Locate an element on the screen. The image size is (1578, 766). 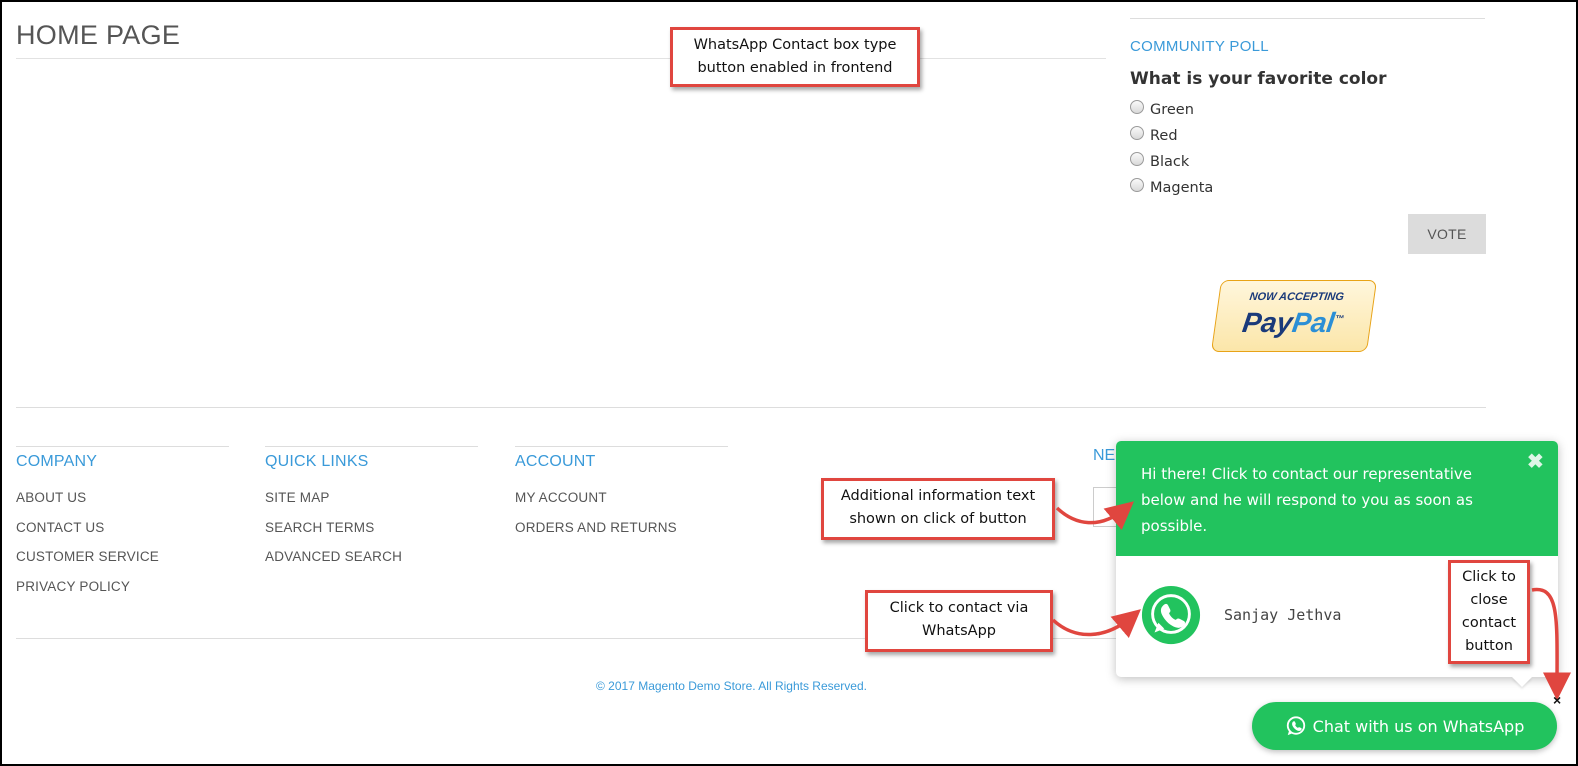
vote-button: VOTE is located at coordinates (1447, 234).